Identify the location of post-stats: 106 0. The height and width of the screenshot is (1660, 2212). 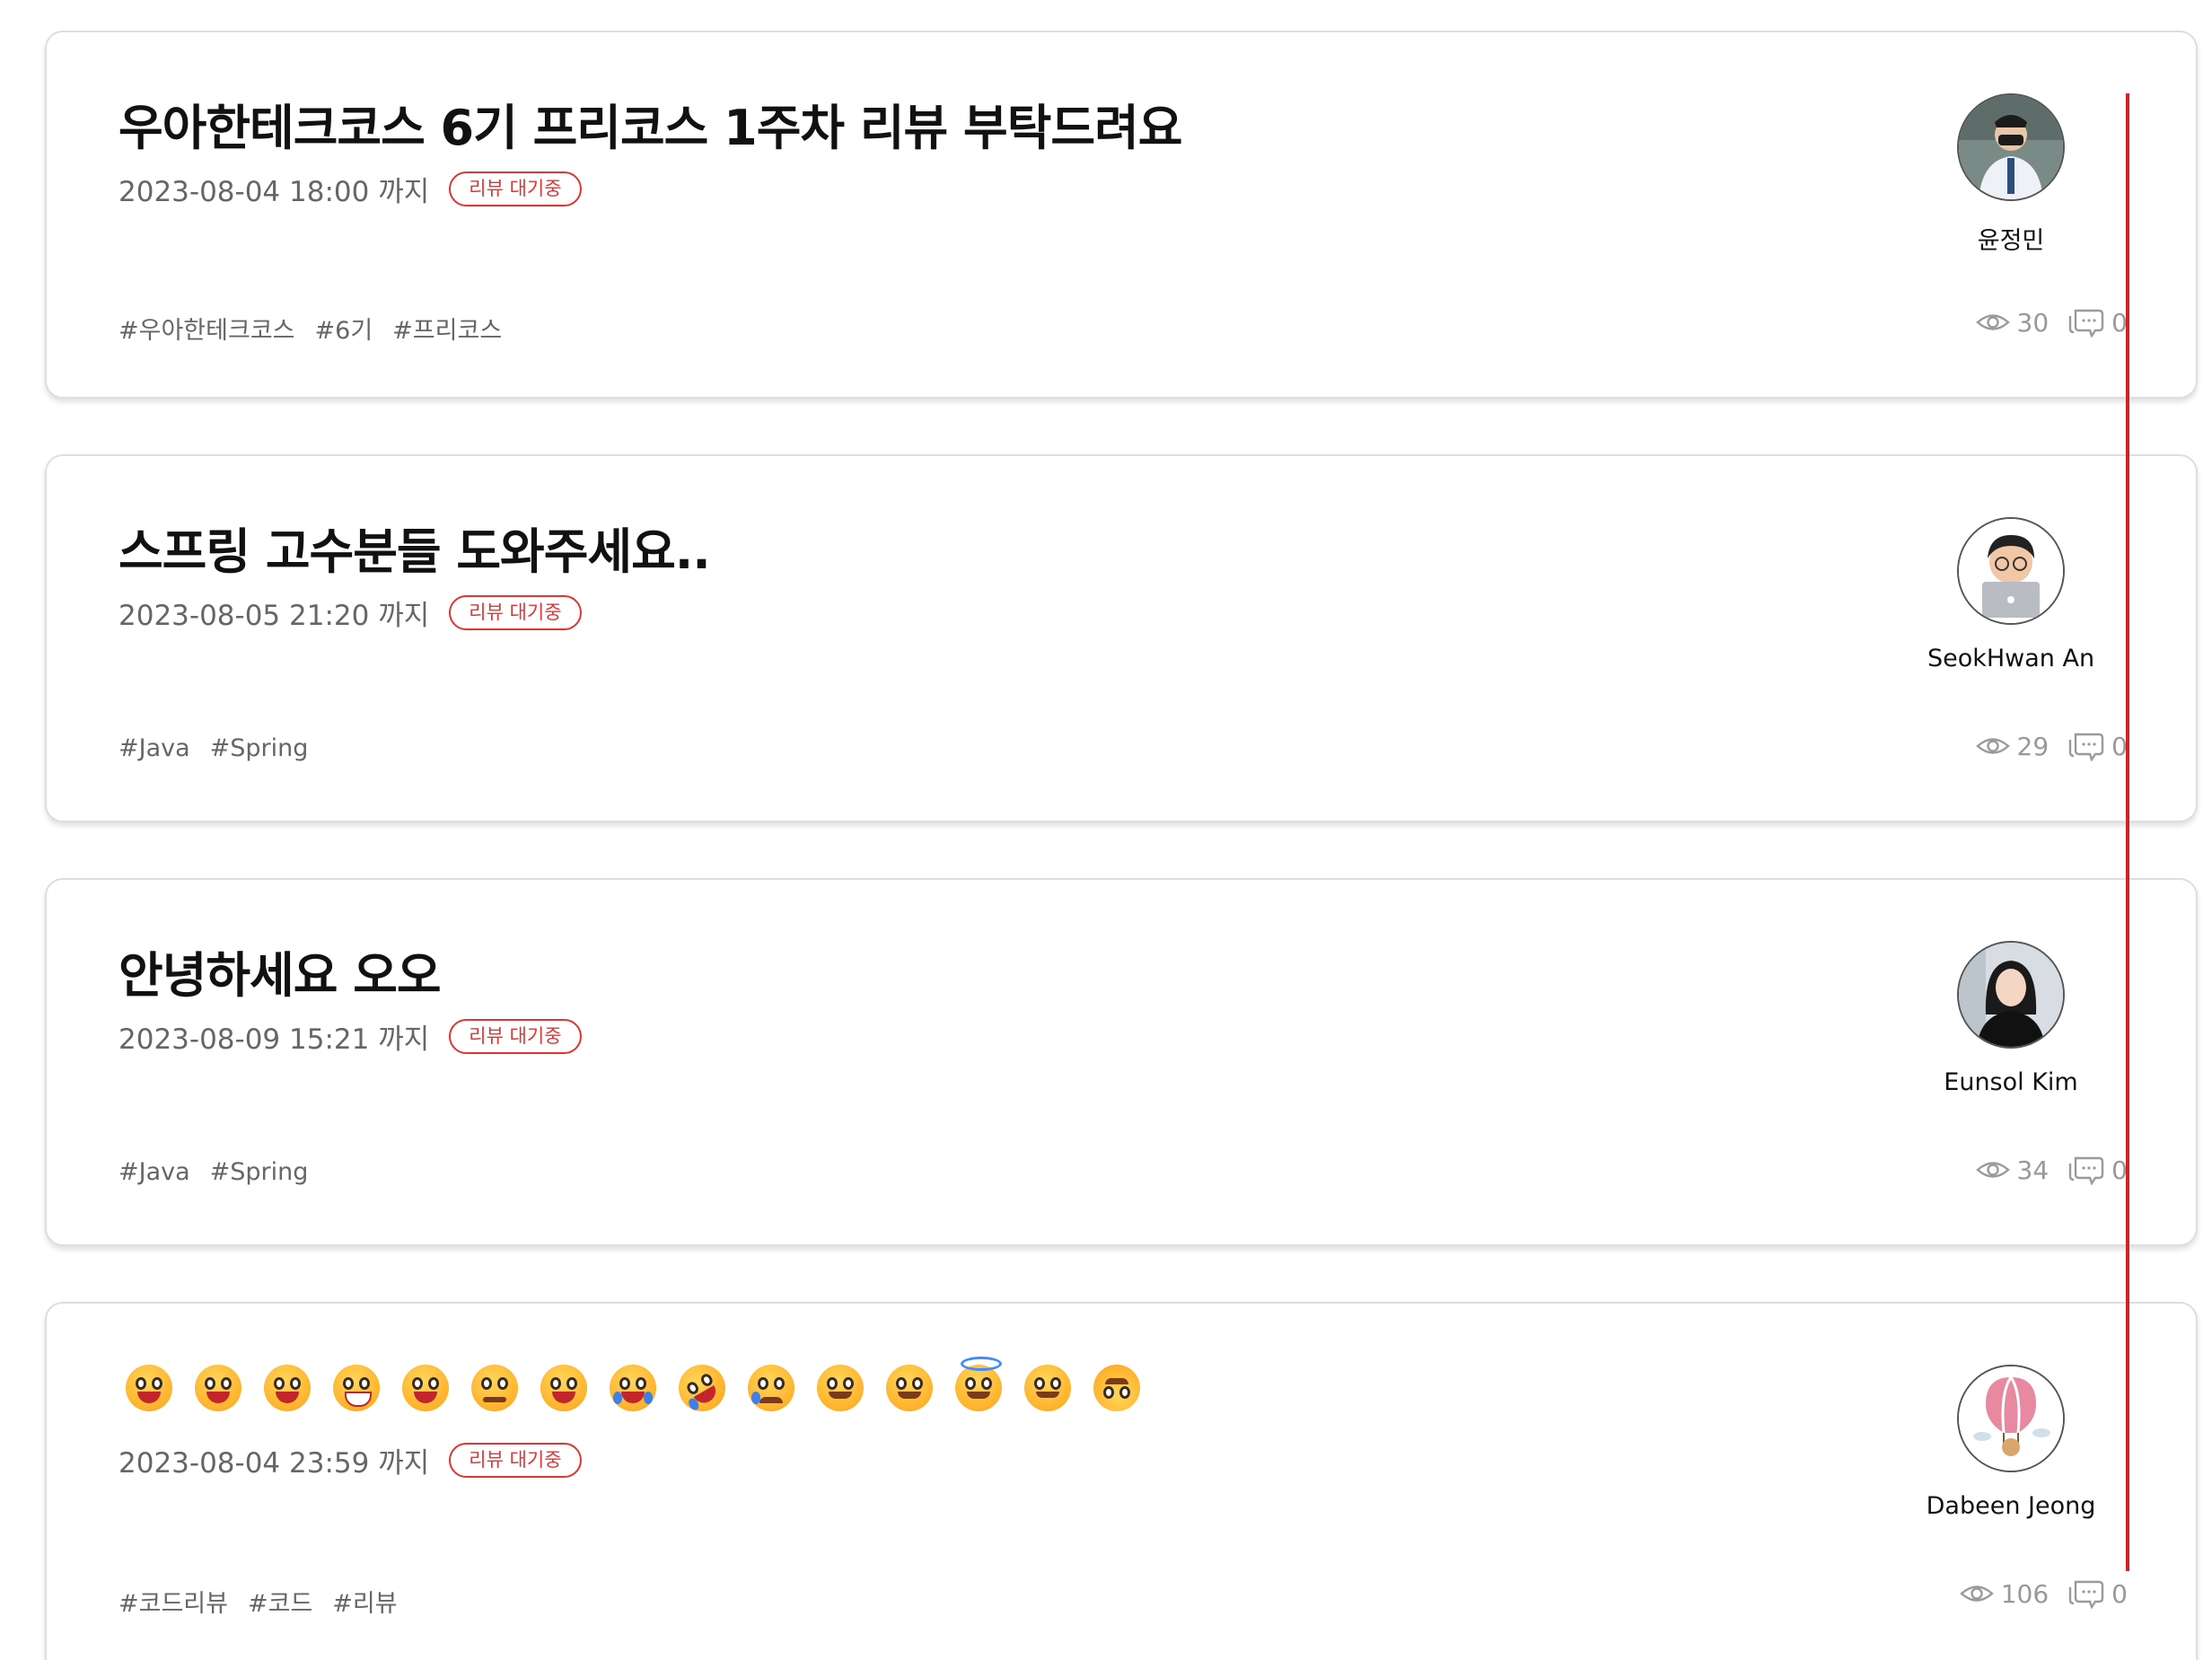
(2043, 1593).